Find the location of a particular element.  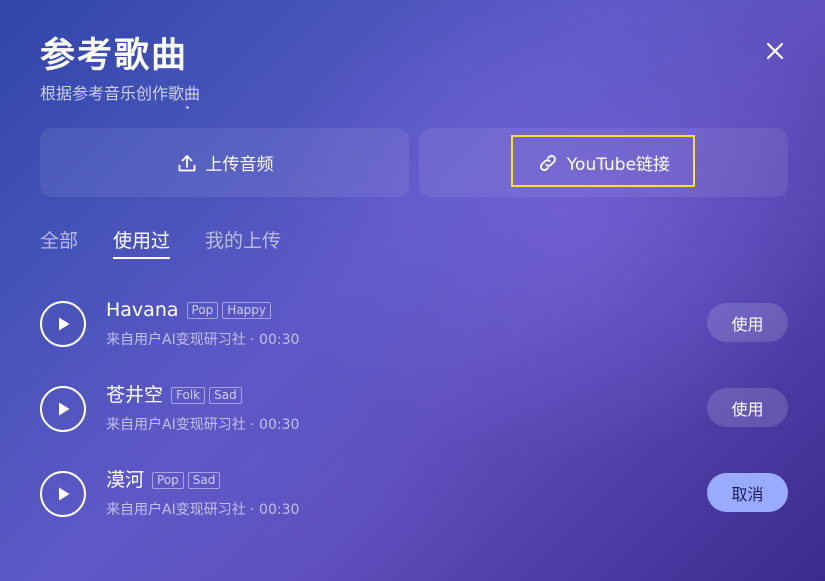

song-title-line: 苍井空 Folk Sad is located at coordinates (176, 395).